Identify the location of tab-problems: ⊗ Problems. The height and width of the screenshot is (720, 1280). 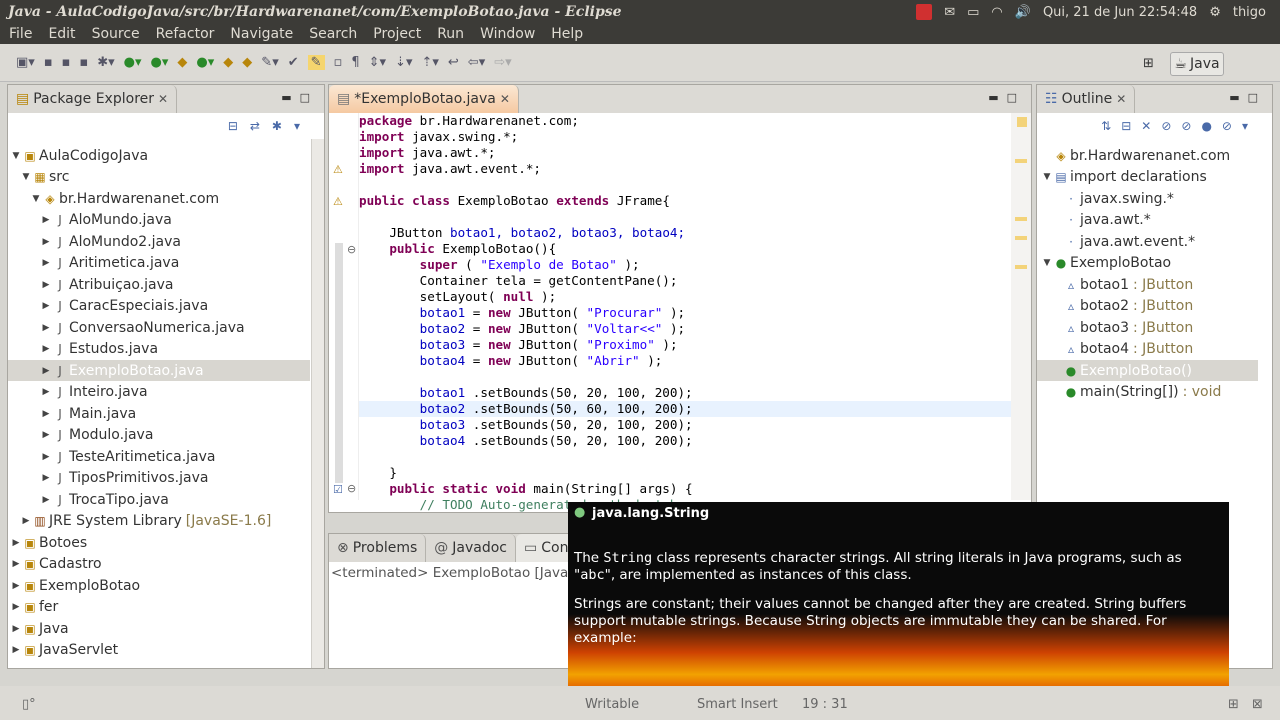
(378, 548).